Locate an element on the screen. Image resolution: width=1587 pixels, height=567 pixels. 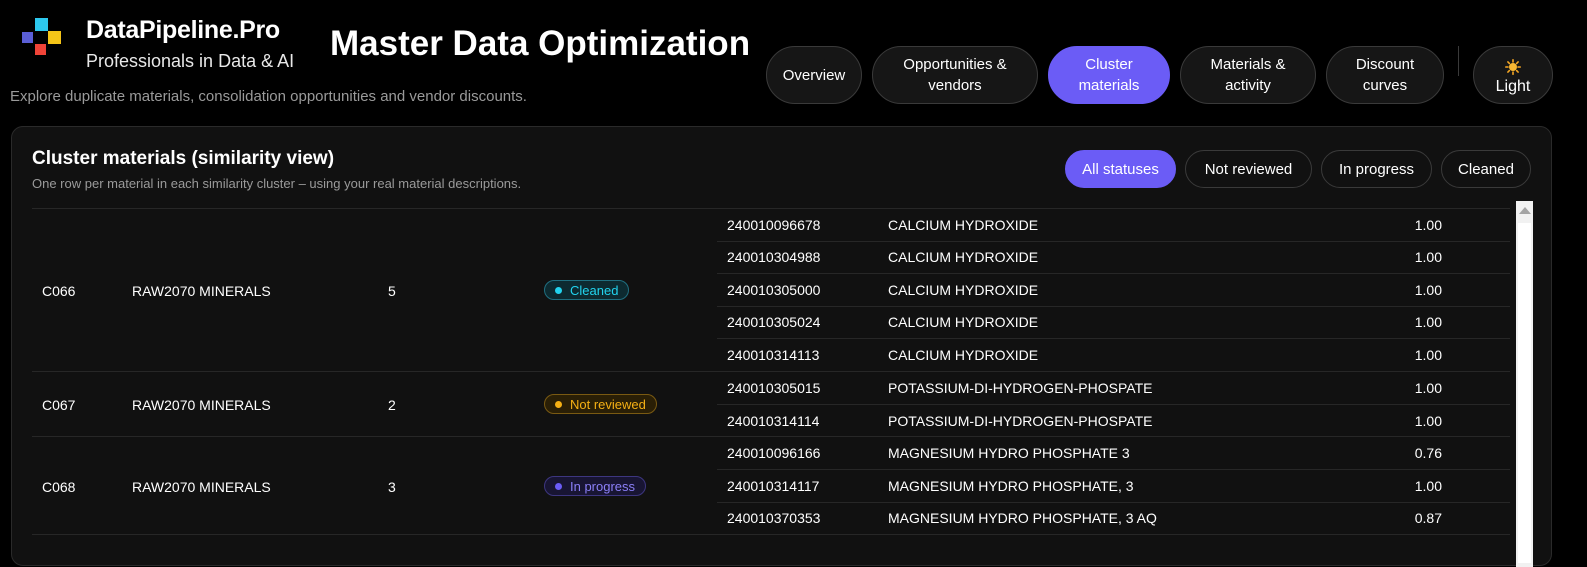
status-badge-label: Not reviewed is located at coordinates (608, 404).